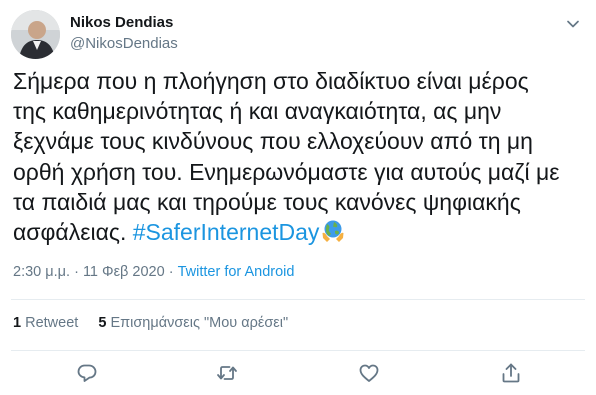  Describe the element at coordinates (52, 323) in the screenshot. I see `retweets-label: Retweet` at that location.